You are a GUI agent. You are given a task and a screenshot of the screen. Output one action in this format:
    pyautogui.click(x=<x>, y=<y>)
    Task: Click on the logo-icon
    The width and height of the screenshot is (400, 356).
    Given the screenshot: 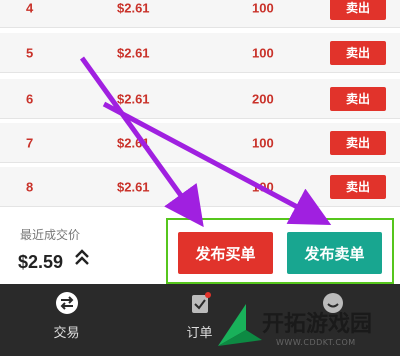 What is the action you would take?
    pyautogui.click(x=240, y=325)
    